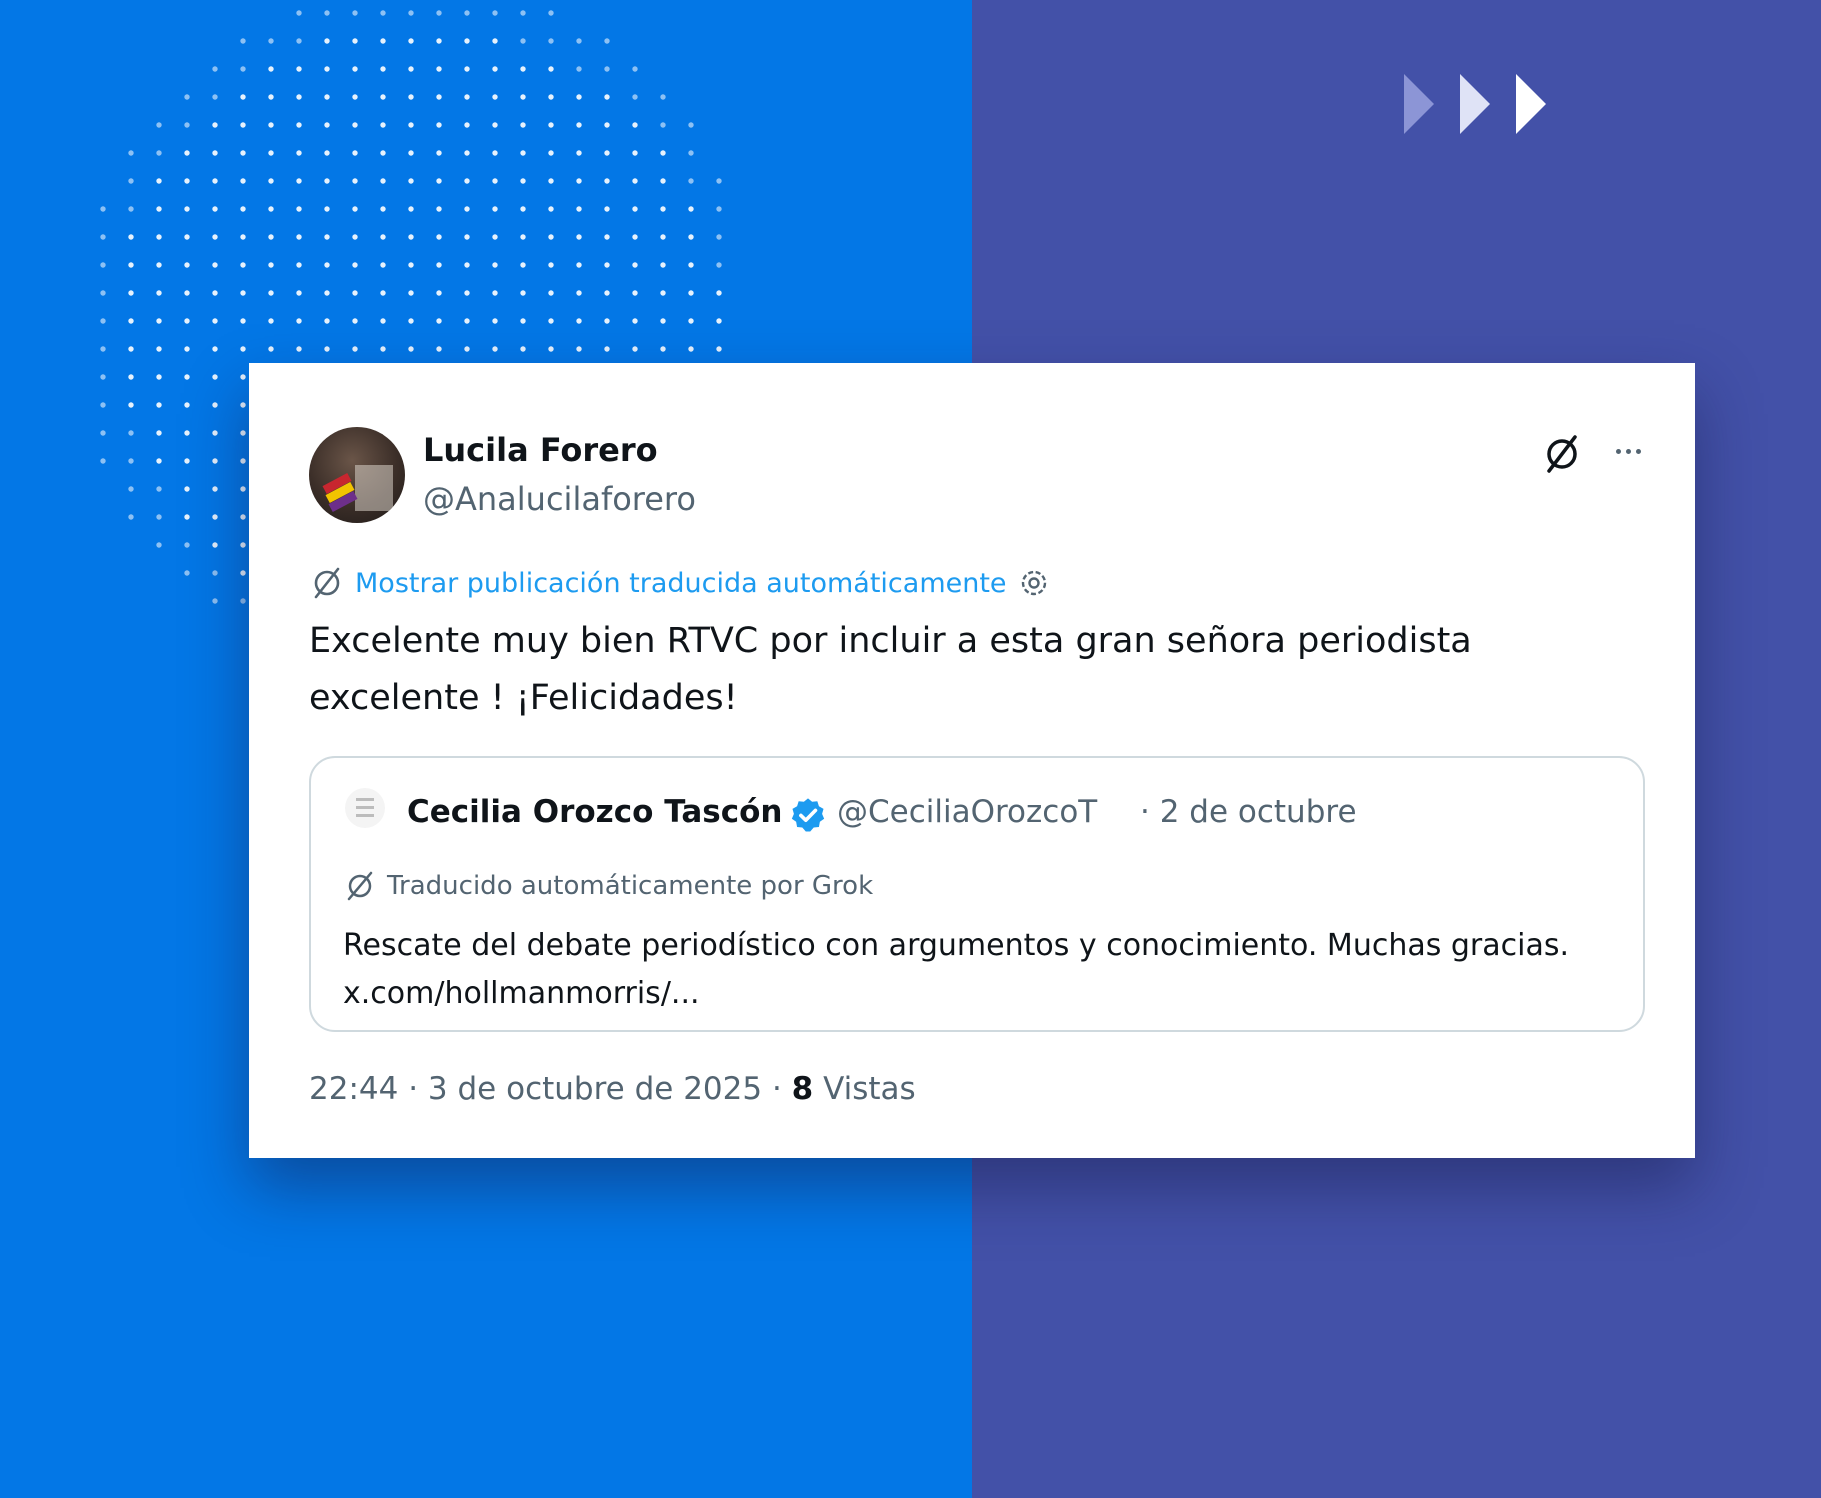 The height and width of the screenshot is (1498, 1821). Describe the element at coordinates (594, 812) in the screenshot. I see `quote-author-name: Cecilia Orozco Tascón` at that location.